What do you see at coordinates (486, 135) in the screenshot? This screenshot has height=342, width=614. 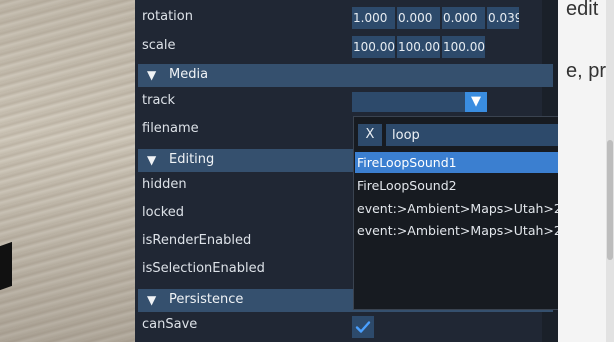 I see `track-filter-input` at bounding box center [486, 135].